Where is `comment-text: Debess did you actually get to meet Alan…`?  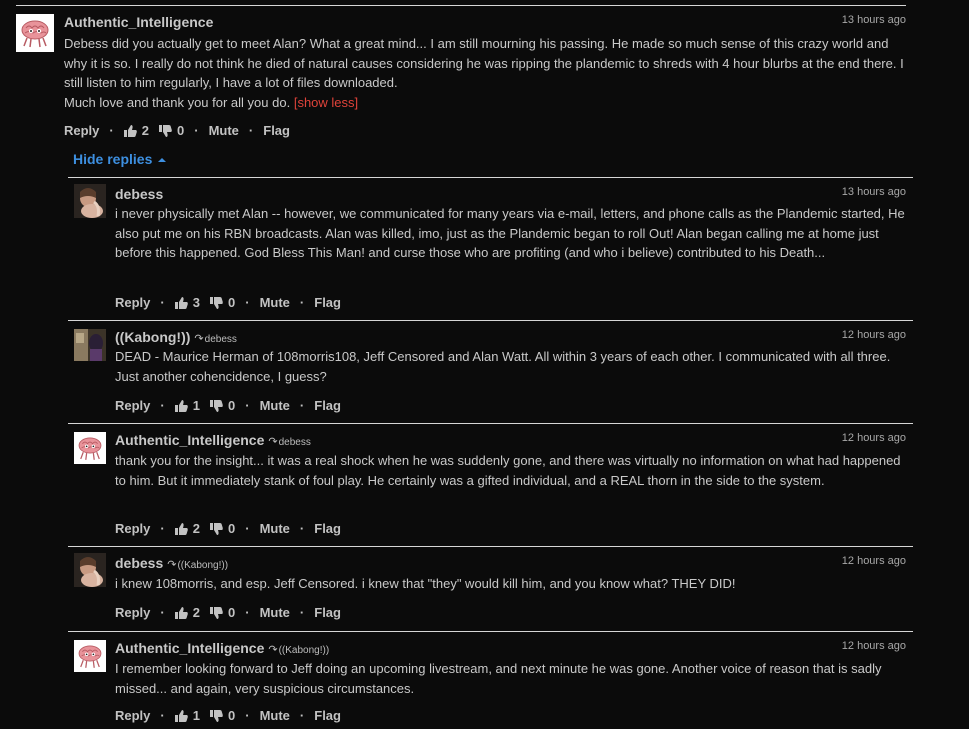 comment-text: Debess did you actually get to meet Alan… is located at coordinates (484, 63).